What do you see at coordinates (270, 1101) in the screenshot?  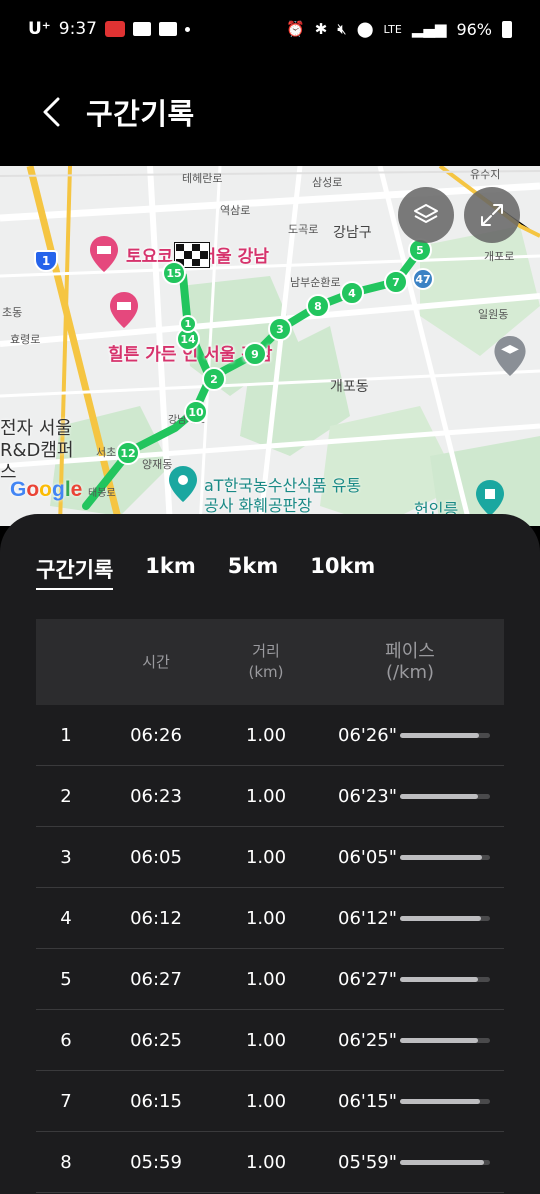 I see `table-row: 7 06:15 1.00 06'15"` at bounding box center [270, 1101].